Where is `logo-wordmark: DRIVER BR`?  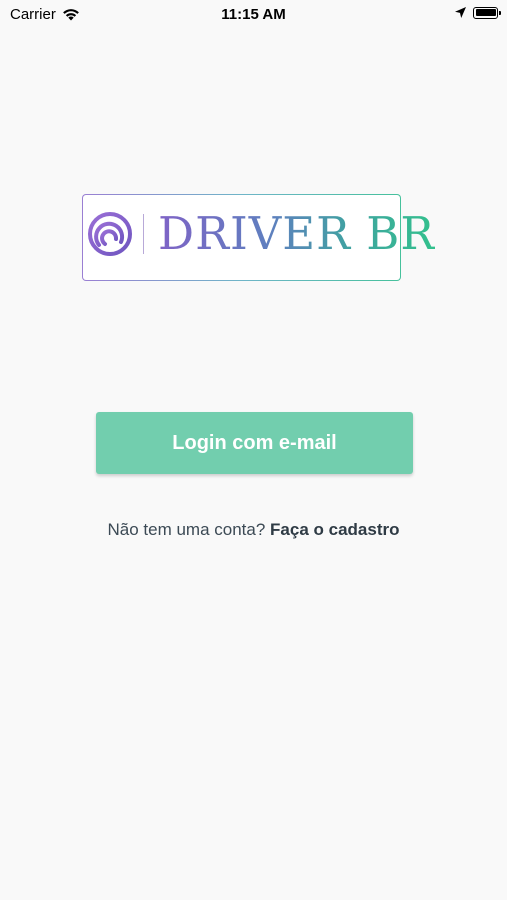 logo-wordmark: DRIVER BR is located at coordinates (296, 234).